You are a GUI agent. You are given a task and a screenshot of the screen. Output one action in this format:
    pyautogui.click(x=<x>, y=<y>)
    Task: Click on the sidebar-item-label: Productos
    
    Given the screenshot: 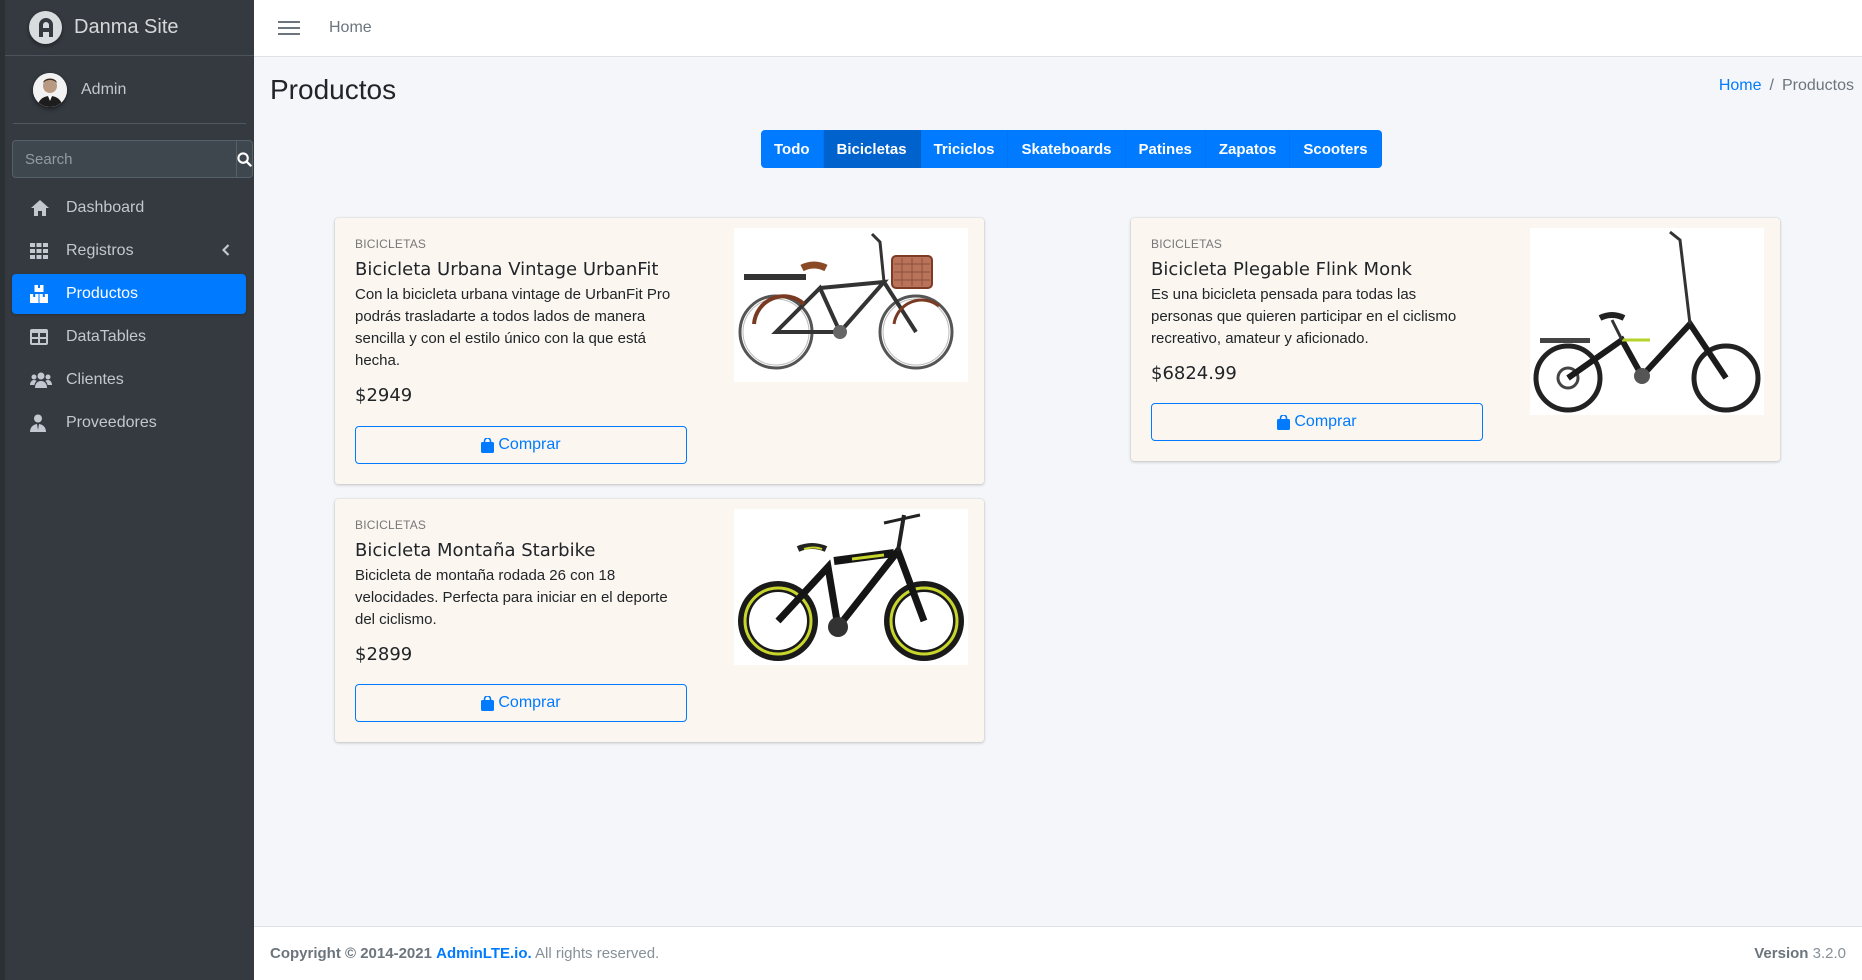 What is the action you would take?
    pyautogui.click(x=102, y=293)
    